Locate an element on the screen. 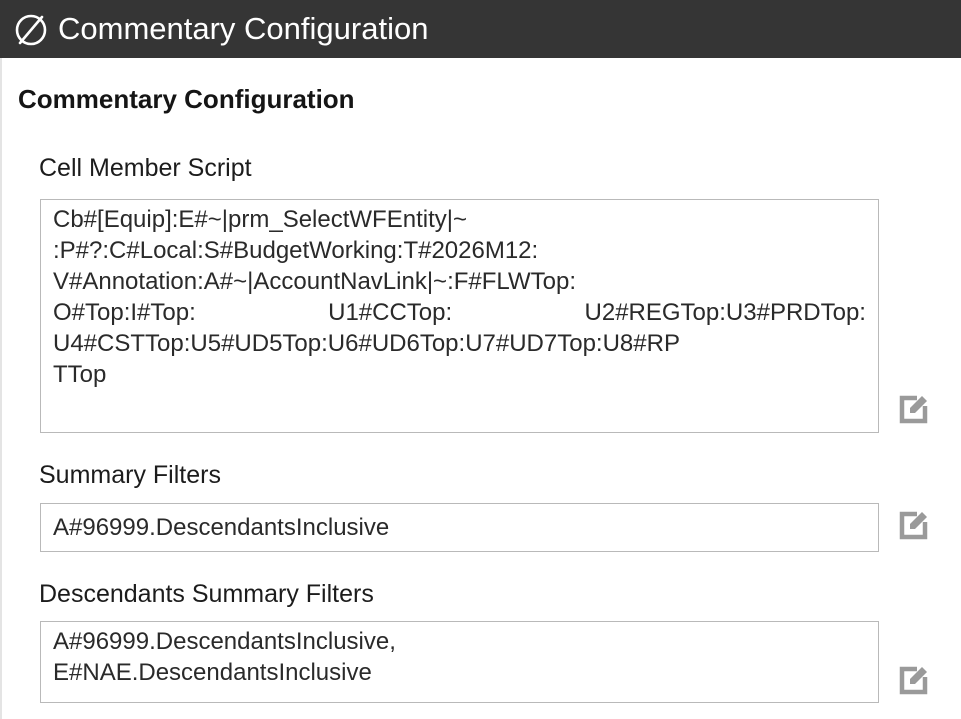 The height and width of the screenshot is (719, 961). cell-member-script-label: Cell Member Script is located at coordinates (145, 168).